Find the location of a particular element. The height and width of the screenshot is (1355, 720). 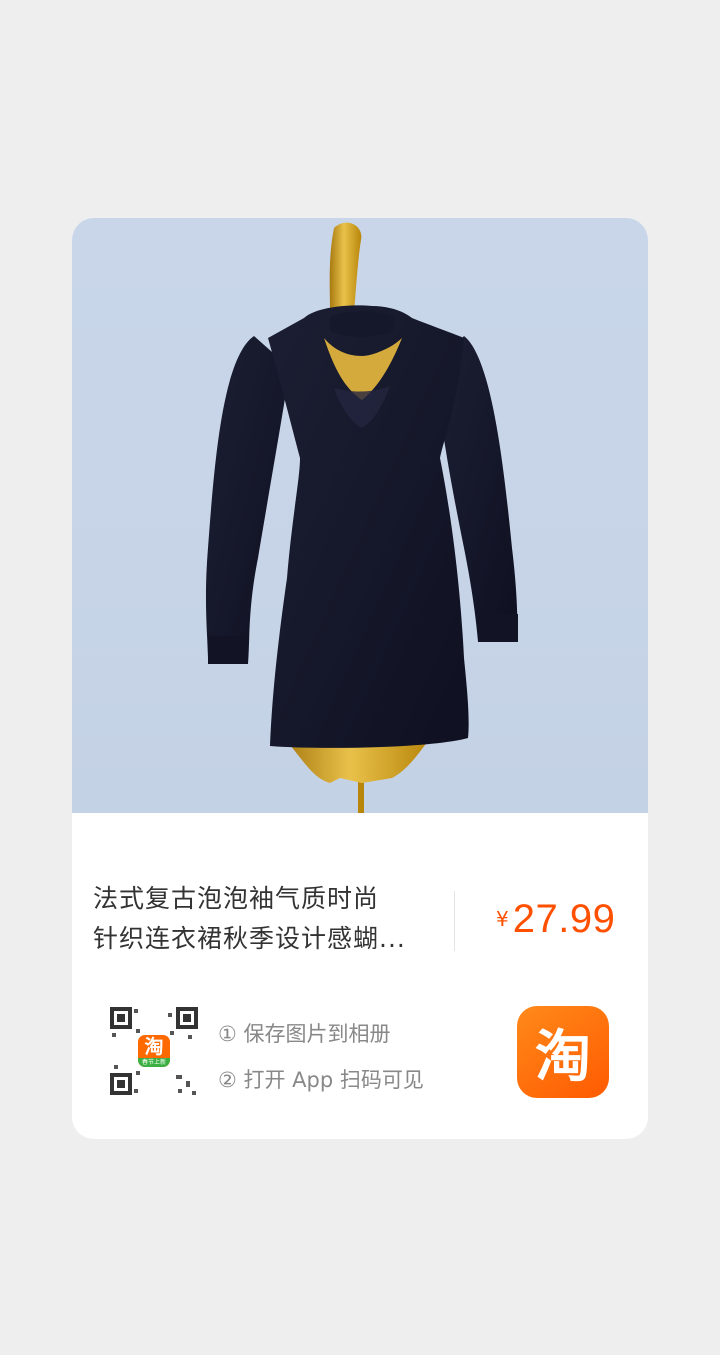

taobao-small-logo: 淘 春节上新 is located at coordinates (154, 1051).